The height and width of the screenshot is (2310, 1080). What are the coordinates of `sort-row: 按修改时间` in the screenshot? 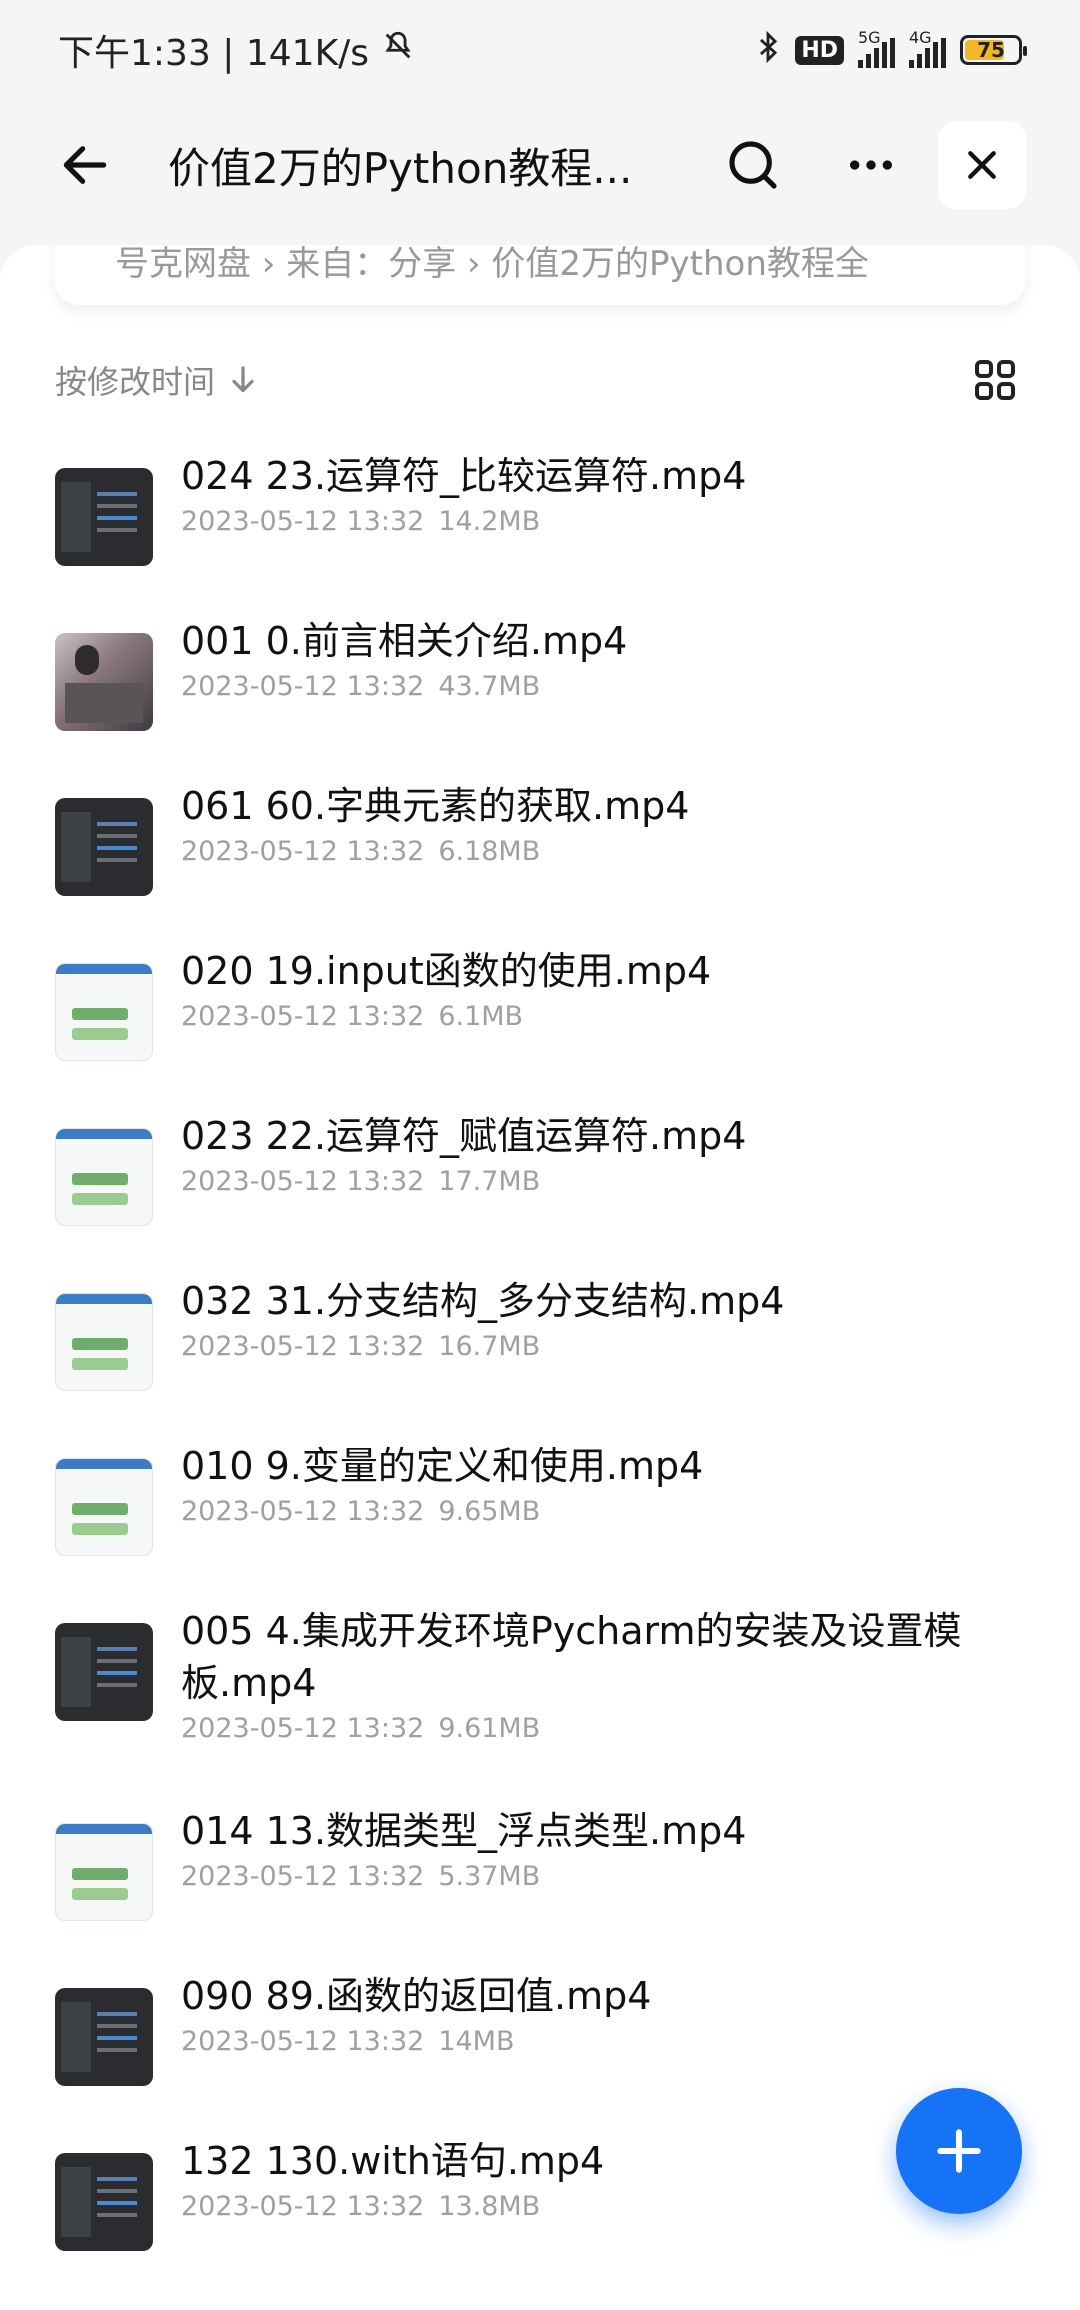 It's located at (540, 380).